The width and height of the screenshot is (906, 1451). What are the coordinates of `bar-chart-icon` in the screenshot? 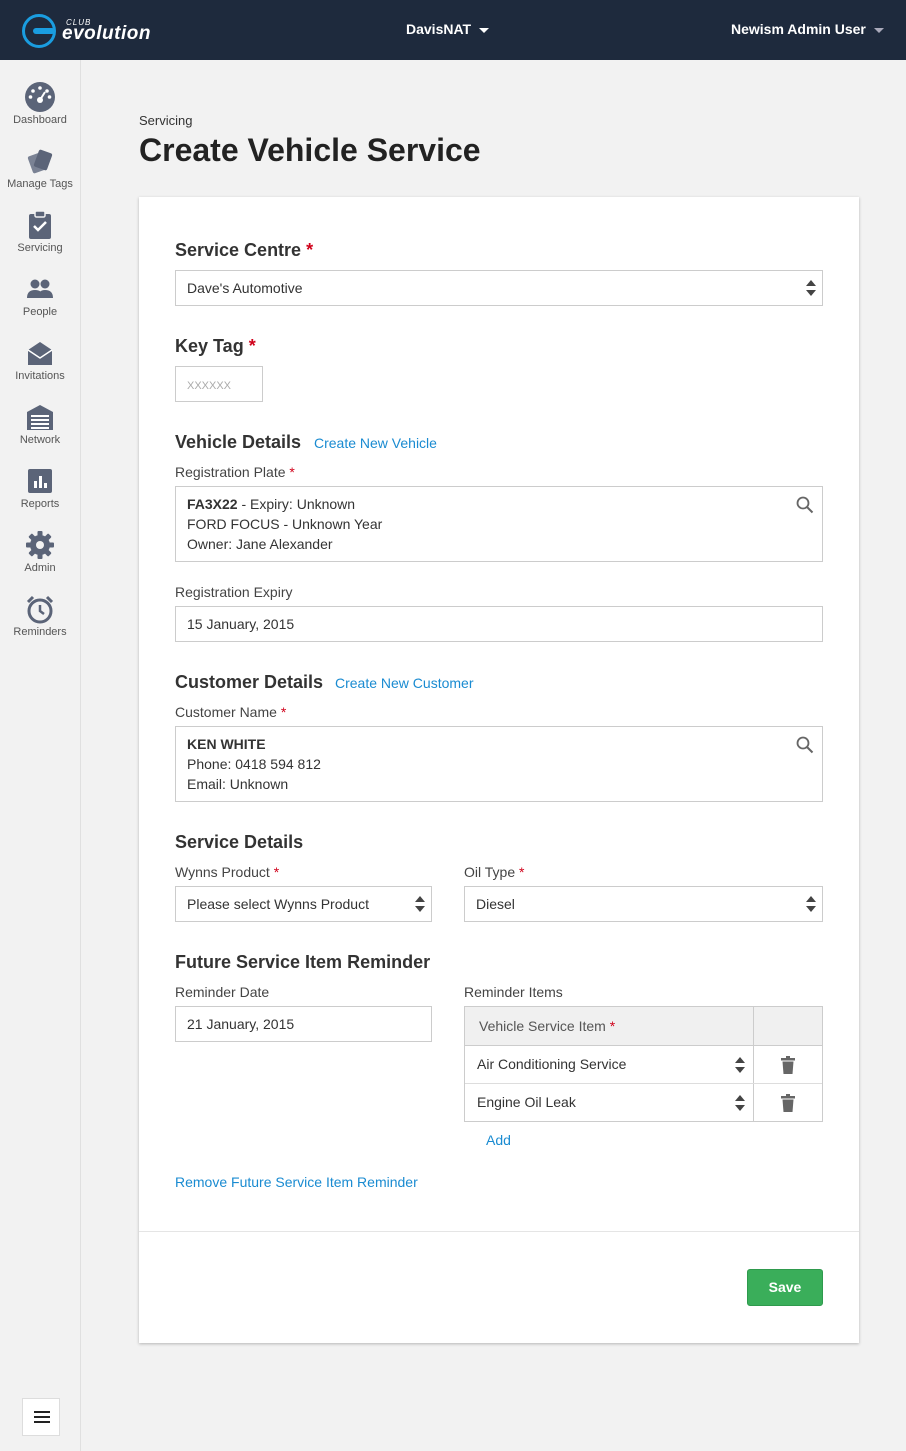 It's located at (40, 481).